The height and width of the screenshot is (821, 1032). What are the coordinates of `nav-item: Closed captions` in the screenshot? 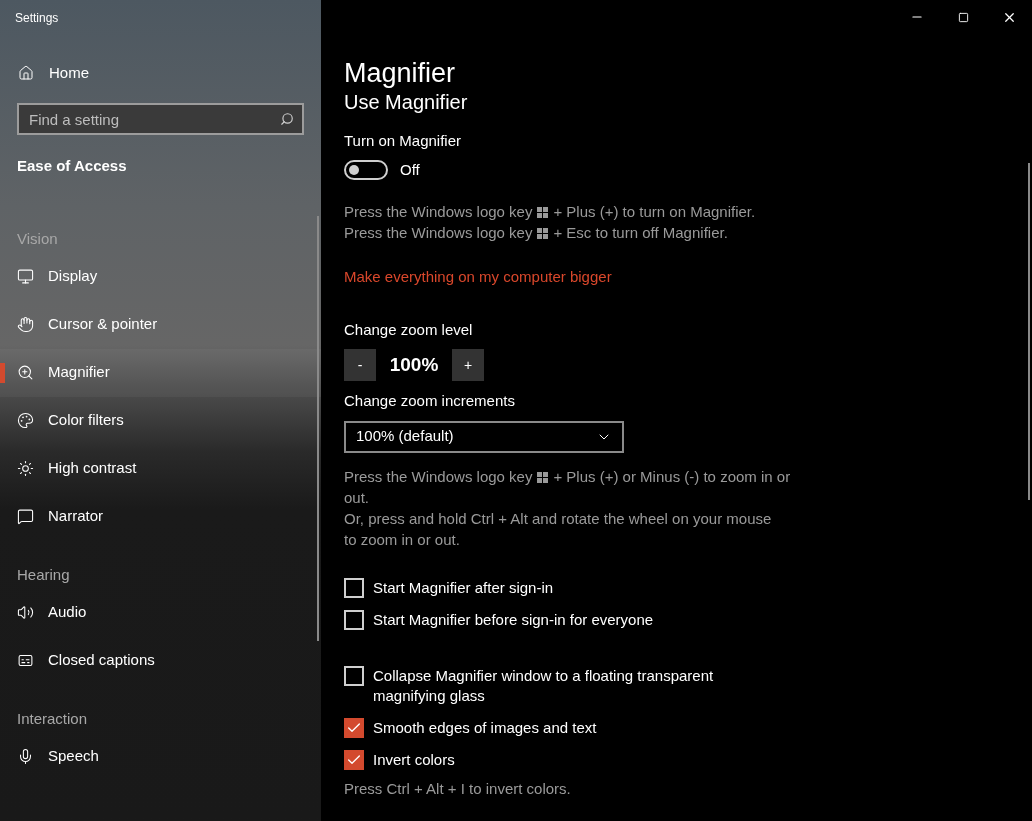 It's located at (160, 660).